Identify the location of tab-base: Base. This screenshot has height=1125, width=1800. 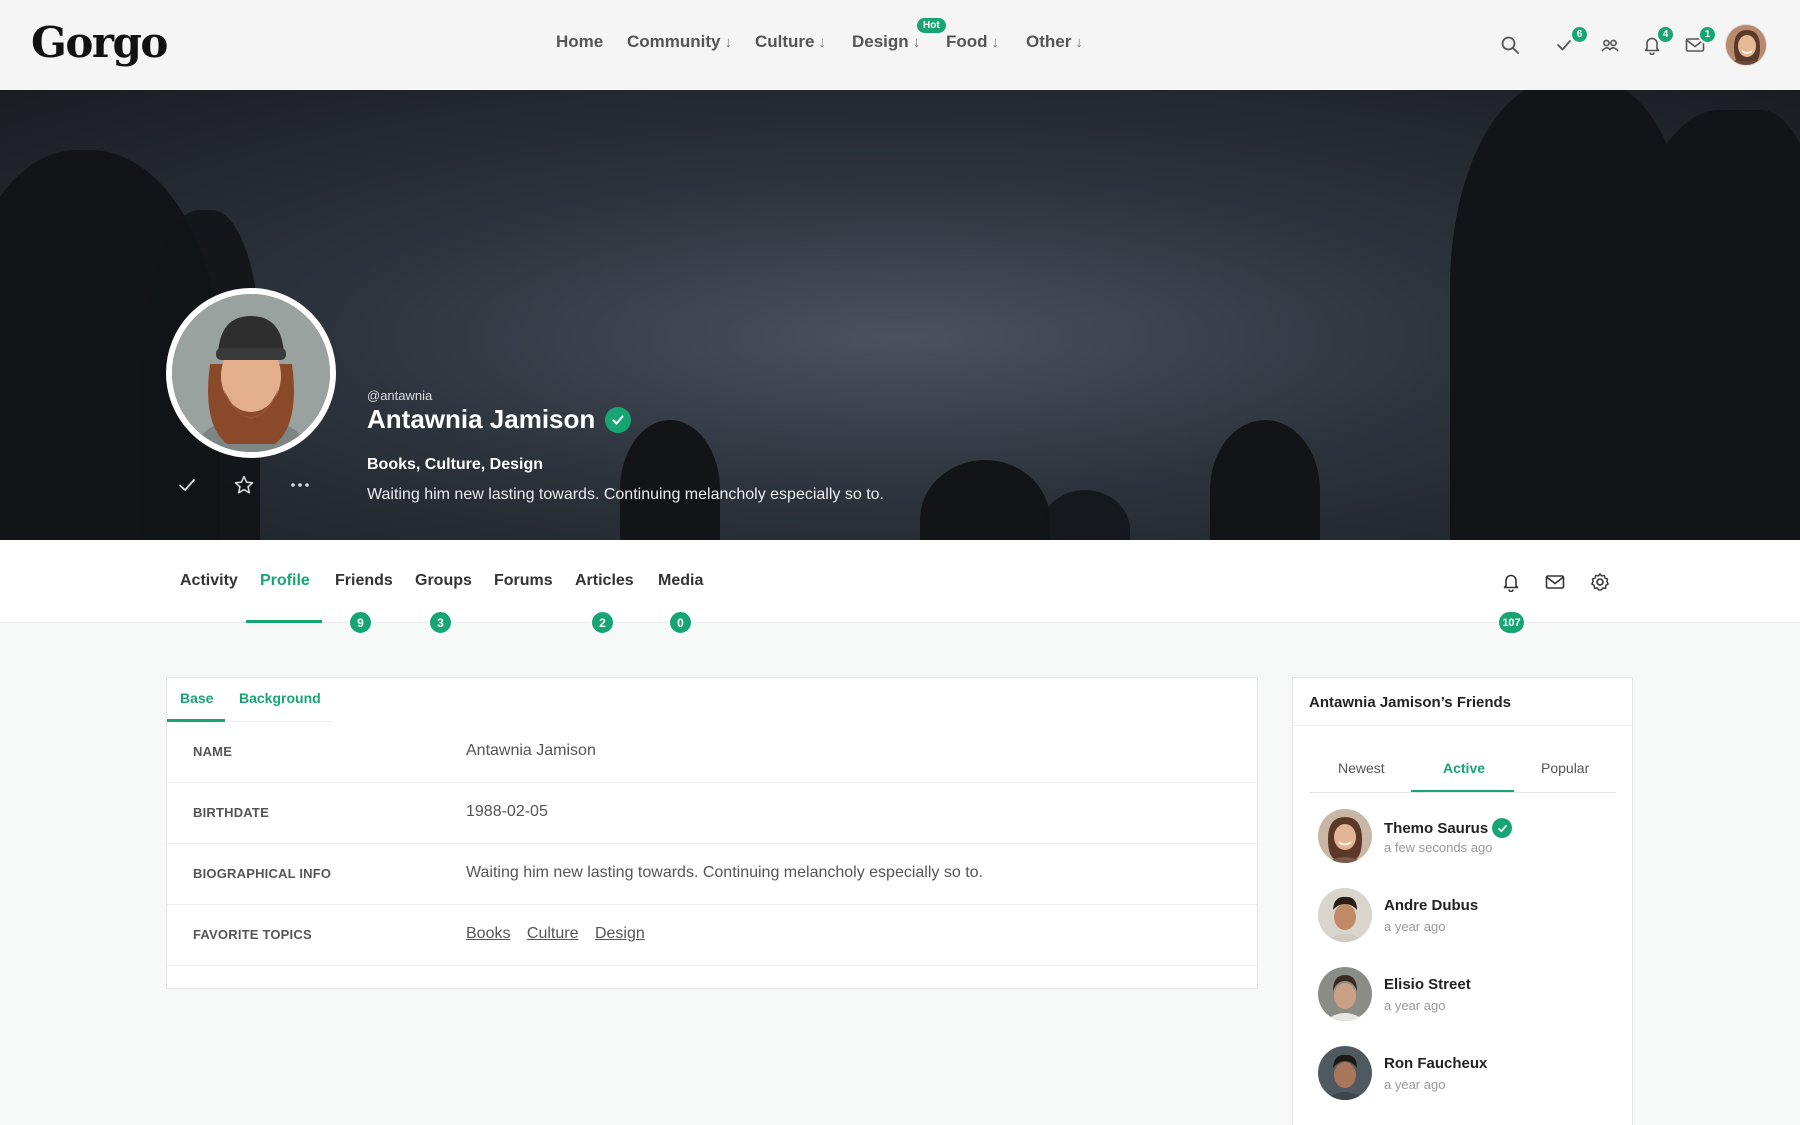
(196, 698).